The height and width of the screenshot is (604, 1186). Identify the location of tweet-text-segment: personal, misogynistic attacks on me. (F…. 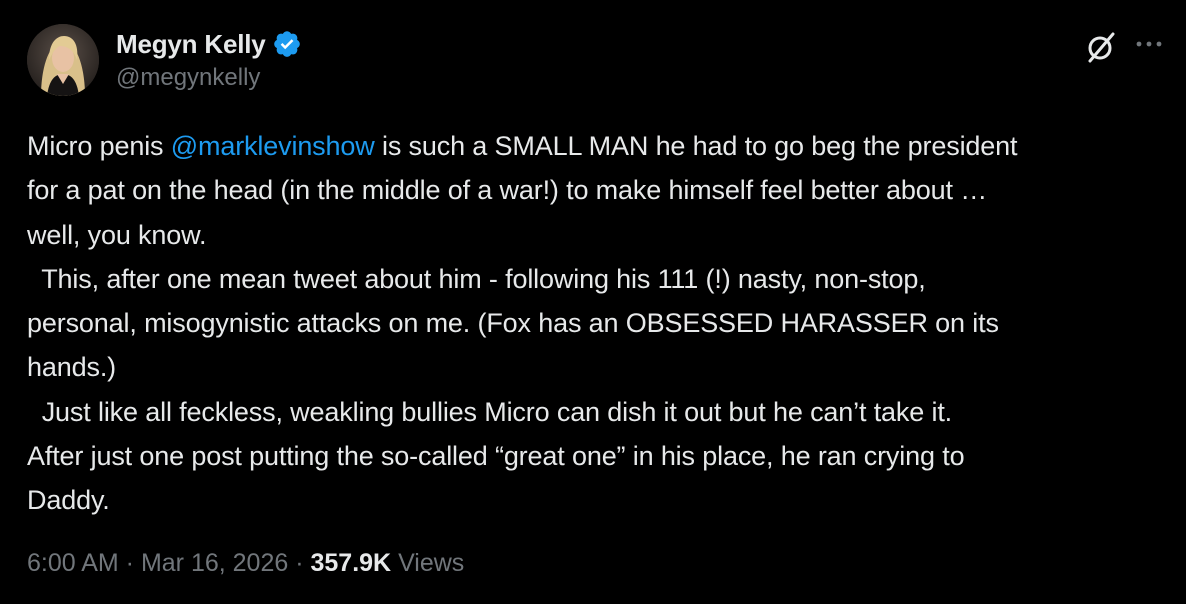
(513, 323).